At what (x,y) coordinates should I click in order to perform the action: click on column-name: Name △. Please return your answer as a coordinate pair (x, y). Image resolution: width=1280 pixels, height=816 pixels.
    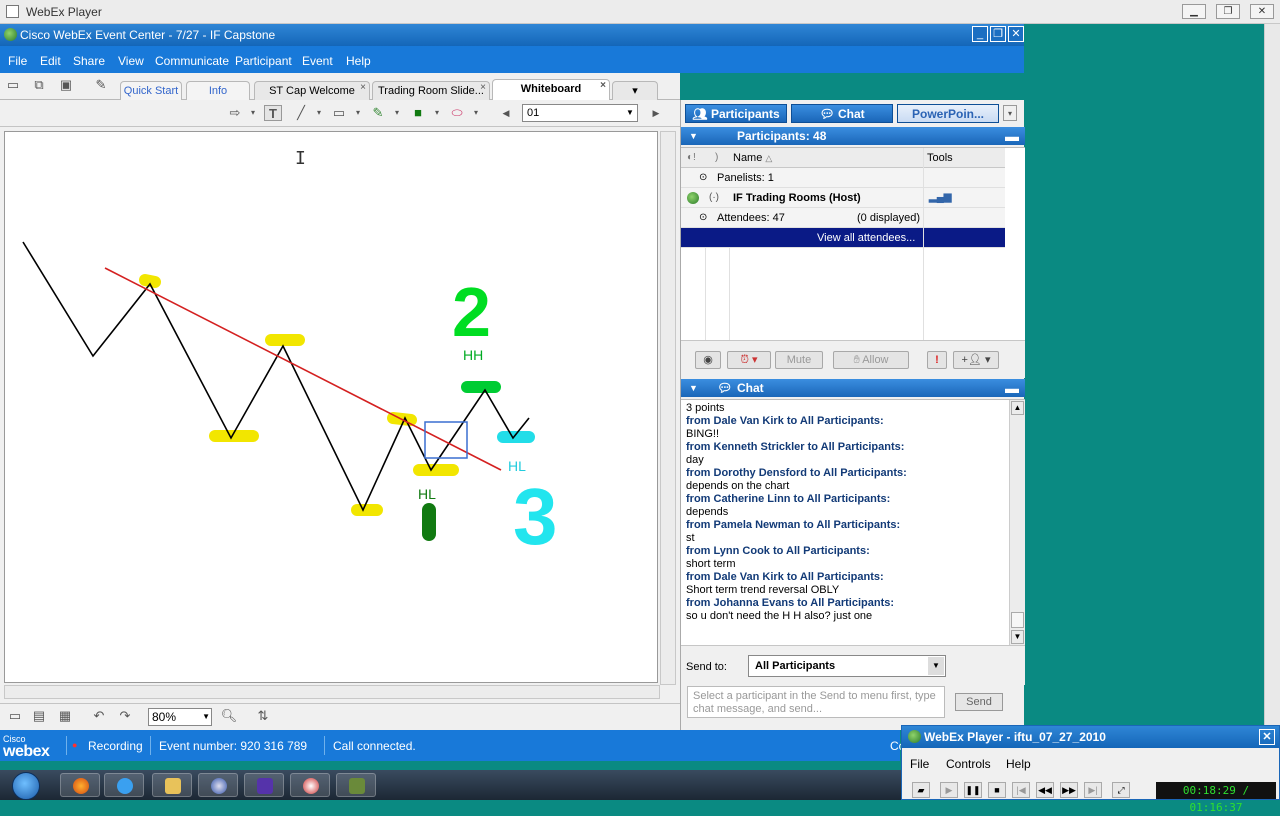
    Looking at the image, I should click on (752, 158).